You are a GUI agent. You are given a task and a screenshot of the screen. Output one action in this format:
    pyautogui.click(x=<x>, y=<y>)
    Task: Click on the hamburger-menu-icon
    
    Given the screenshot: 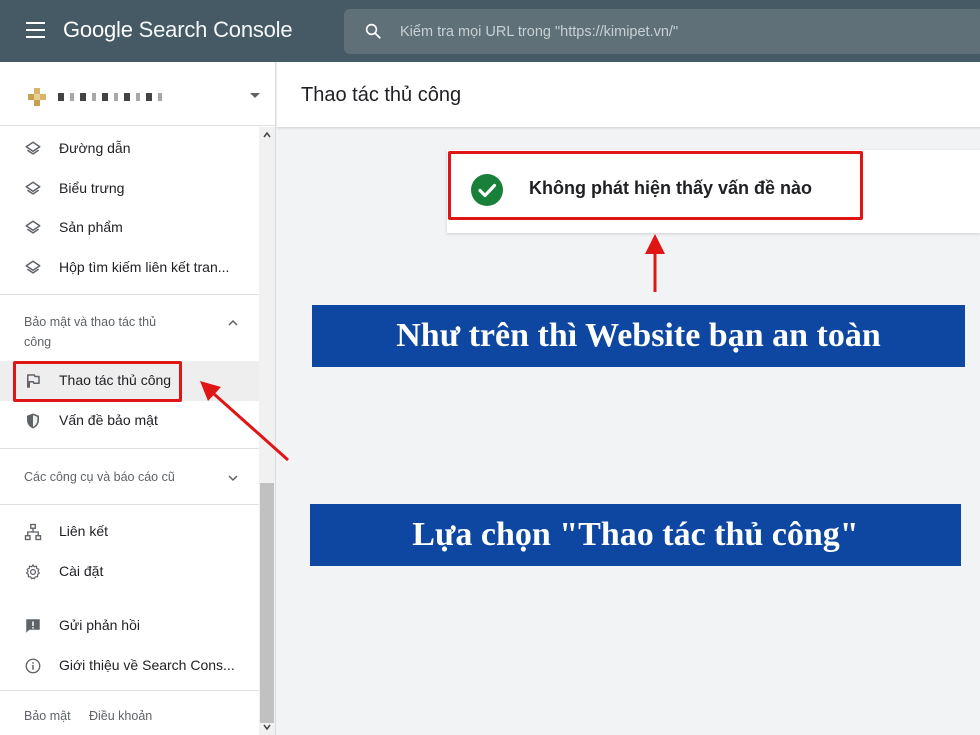 What is the action you would take?
    pyautogui.click(x=35, y=30)
    